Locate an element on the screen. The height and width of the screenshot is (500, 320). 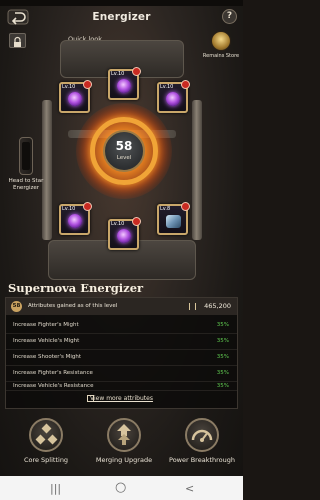
core-splitting-label: Core Splitting is located at coordinates (46, 460).